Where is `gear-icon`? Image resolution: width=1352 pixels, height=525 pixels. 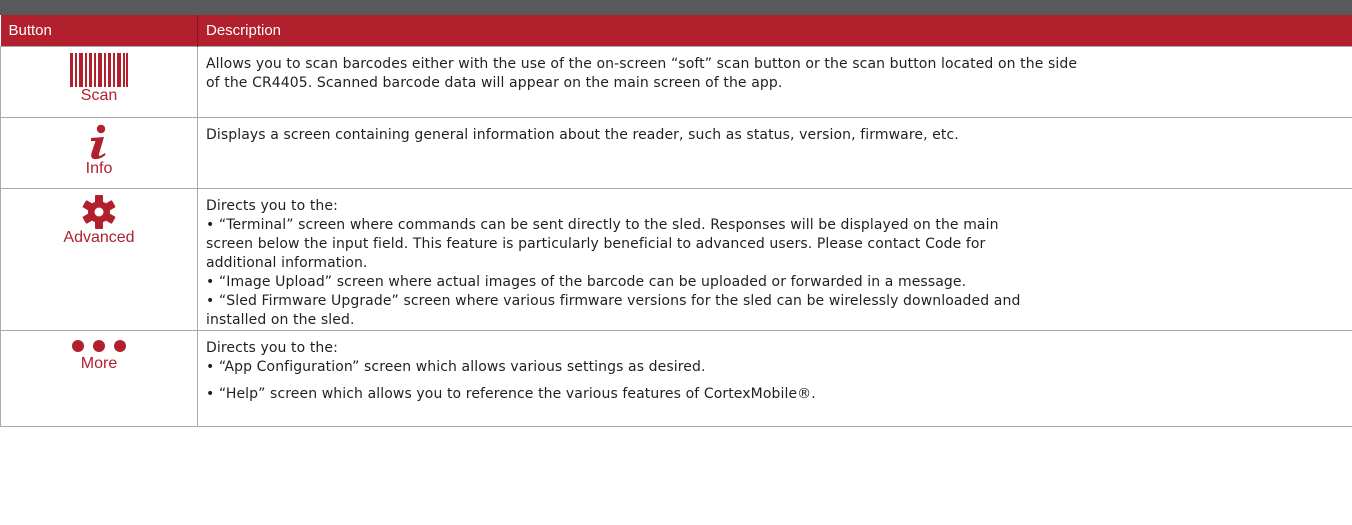 gear-icon is located at coordinates (99, 211).